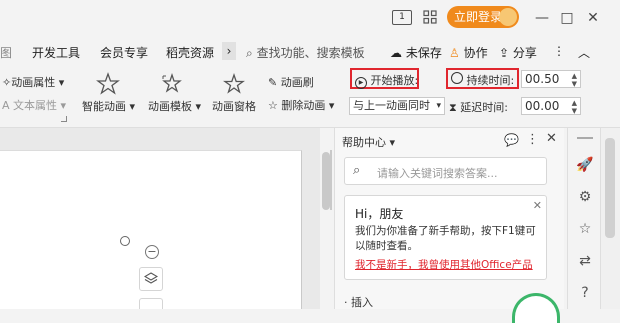 The height and width of the screenshot is (323, 620). Describe the element at coordinates (444, 264) in the screenshot. I see `not-newbie-link: 我不是新手，我曾使用其他Office产品` at that location.